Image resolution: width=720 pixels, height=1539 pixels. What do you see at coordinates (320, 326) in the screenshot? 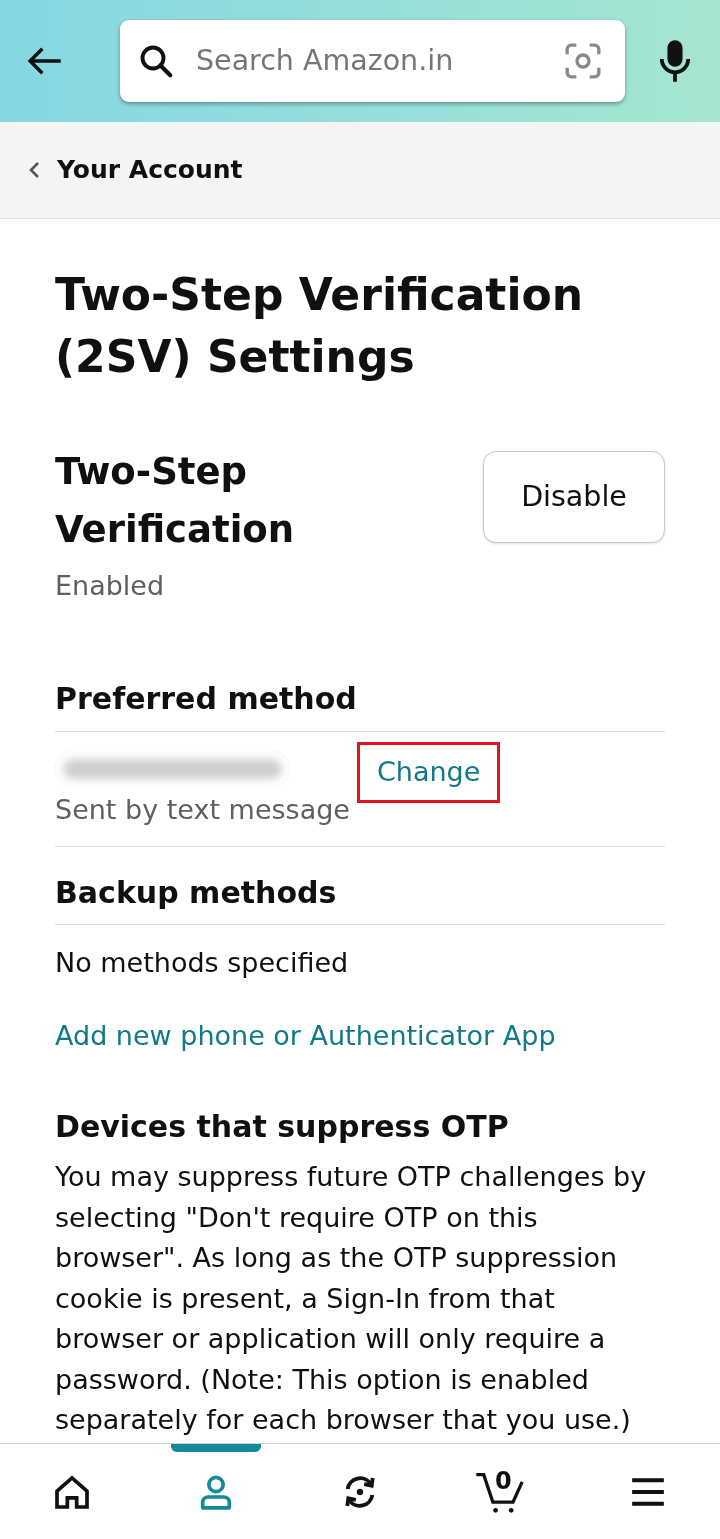
I see `page-title: Two-Step Verification (2SV) Settings` at bounding box center [320, 326].